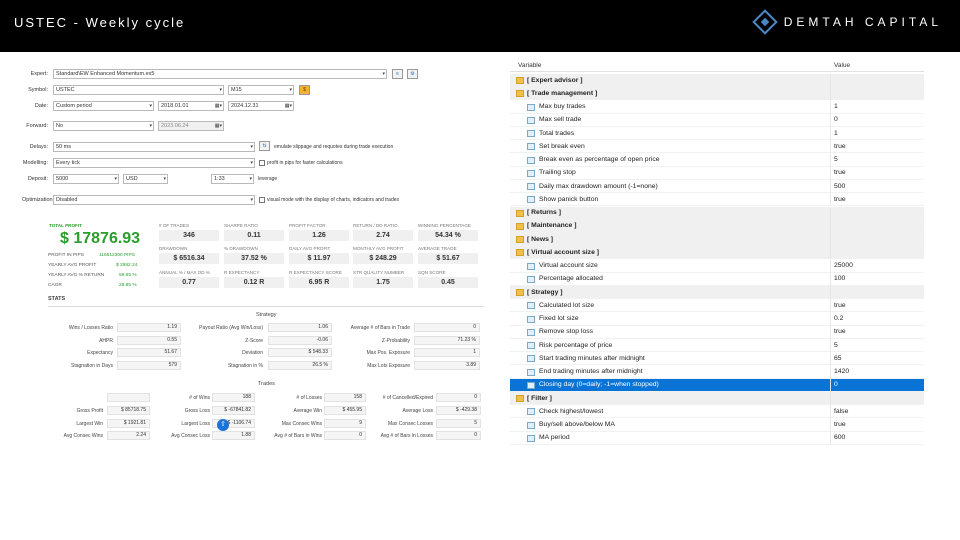  Describe the element at coordinates (60, 126) in the screenshot. I see `forward-value: No` at that location.